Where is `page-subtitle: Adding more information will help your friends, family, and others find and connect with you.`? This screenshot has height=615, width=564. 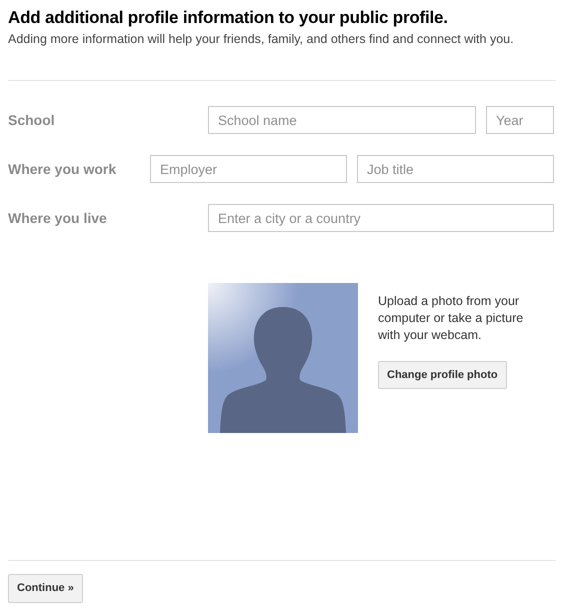
page-subtitle: Adding more information will help your friends, family, and others find and connect with you. is located at coordinates (261, 39).